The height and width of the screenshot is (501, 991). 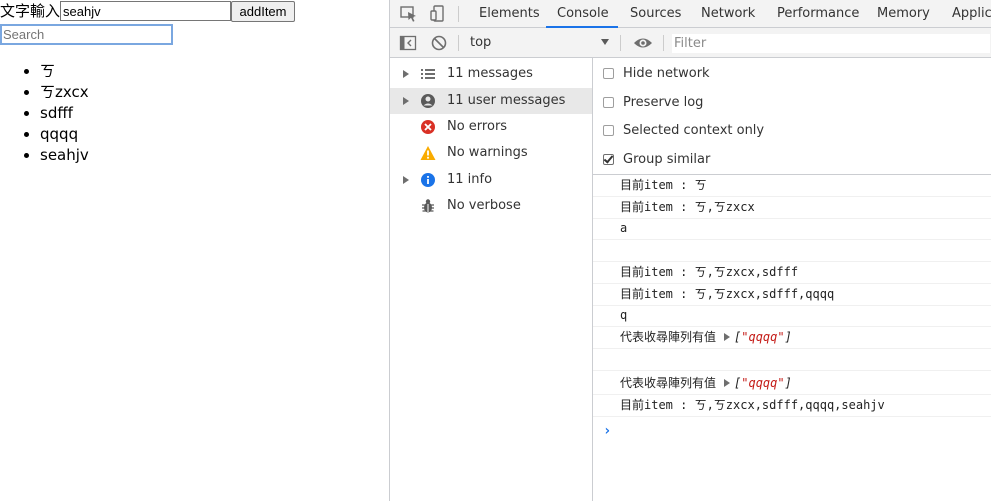 What do you see at coordinates (709, 272) in the screenshot?
I see `message-text: 目前item : ㄎ,ㄎzxcx,sdfff` at bounding box center [709, 272].